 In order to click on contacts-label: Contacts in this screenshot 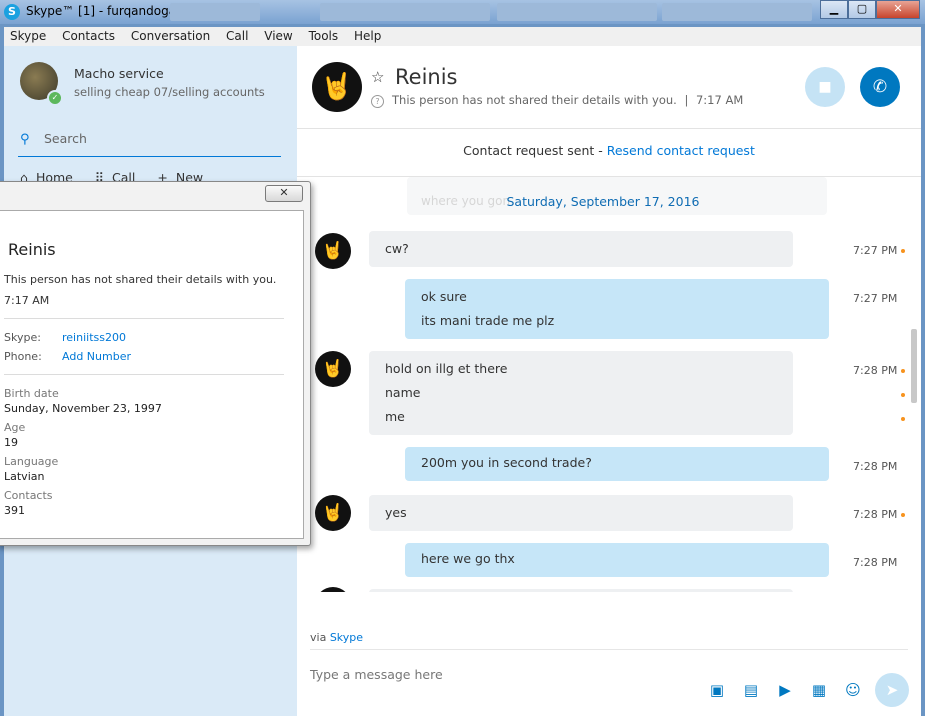, I will do `click(28, 495)`.